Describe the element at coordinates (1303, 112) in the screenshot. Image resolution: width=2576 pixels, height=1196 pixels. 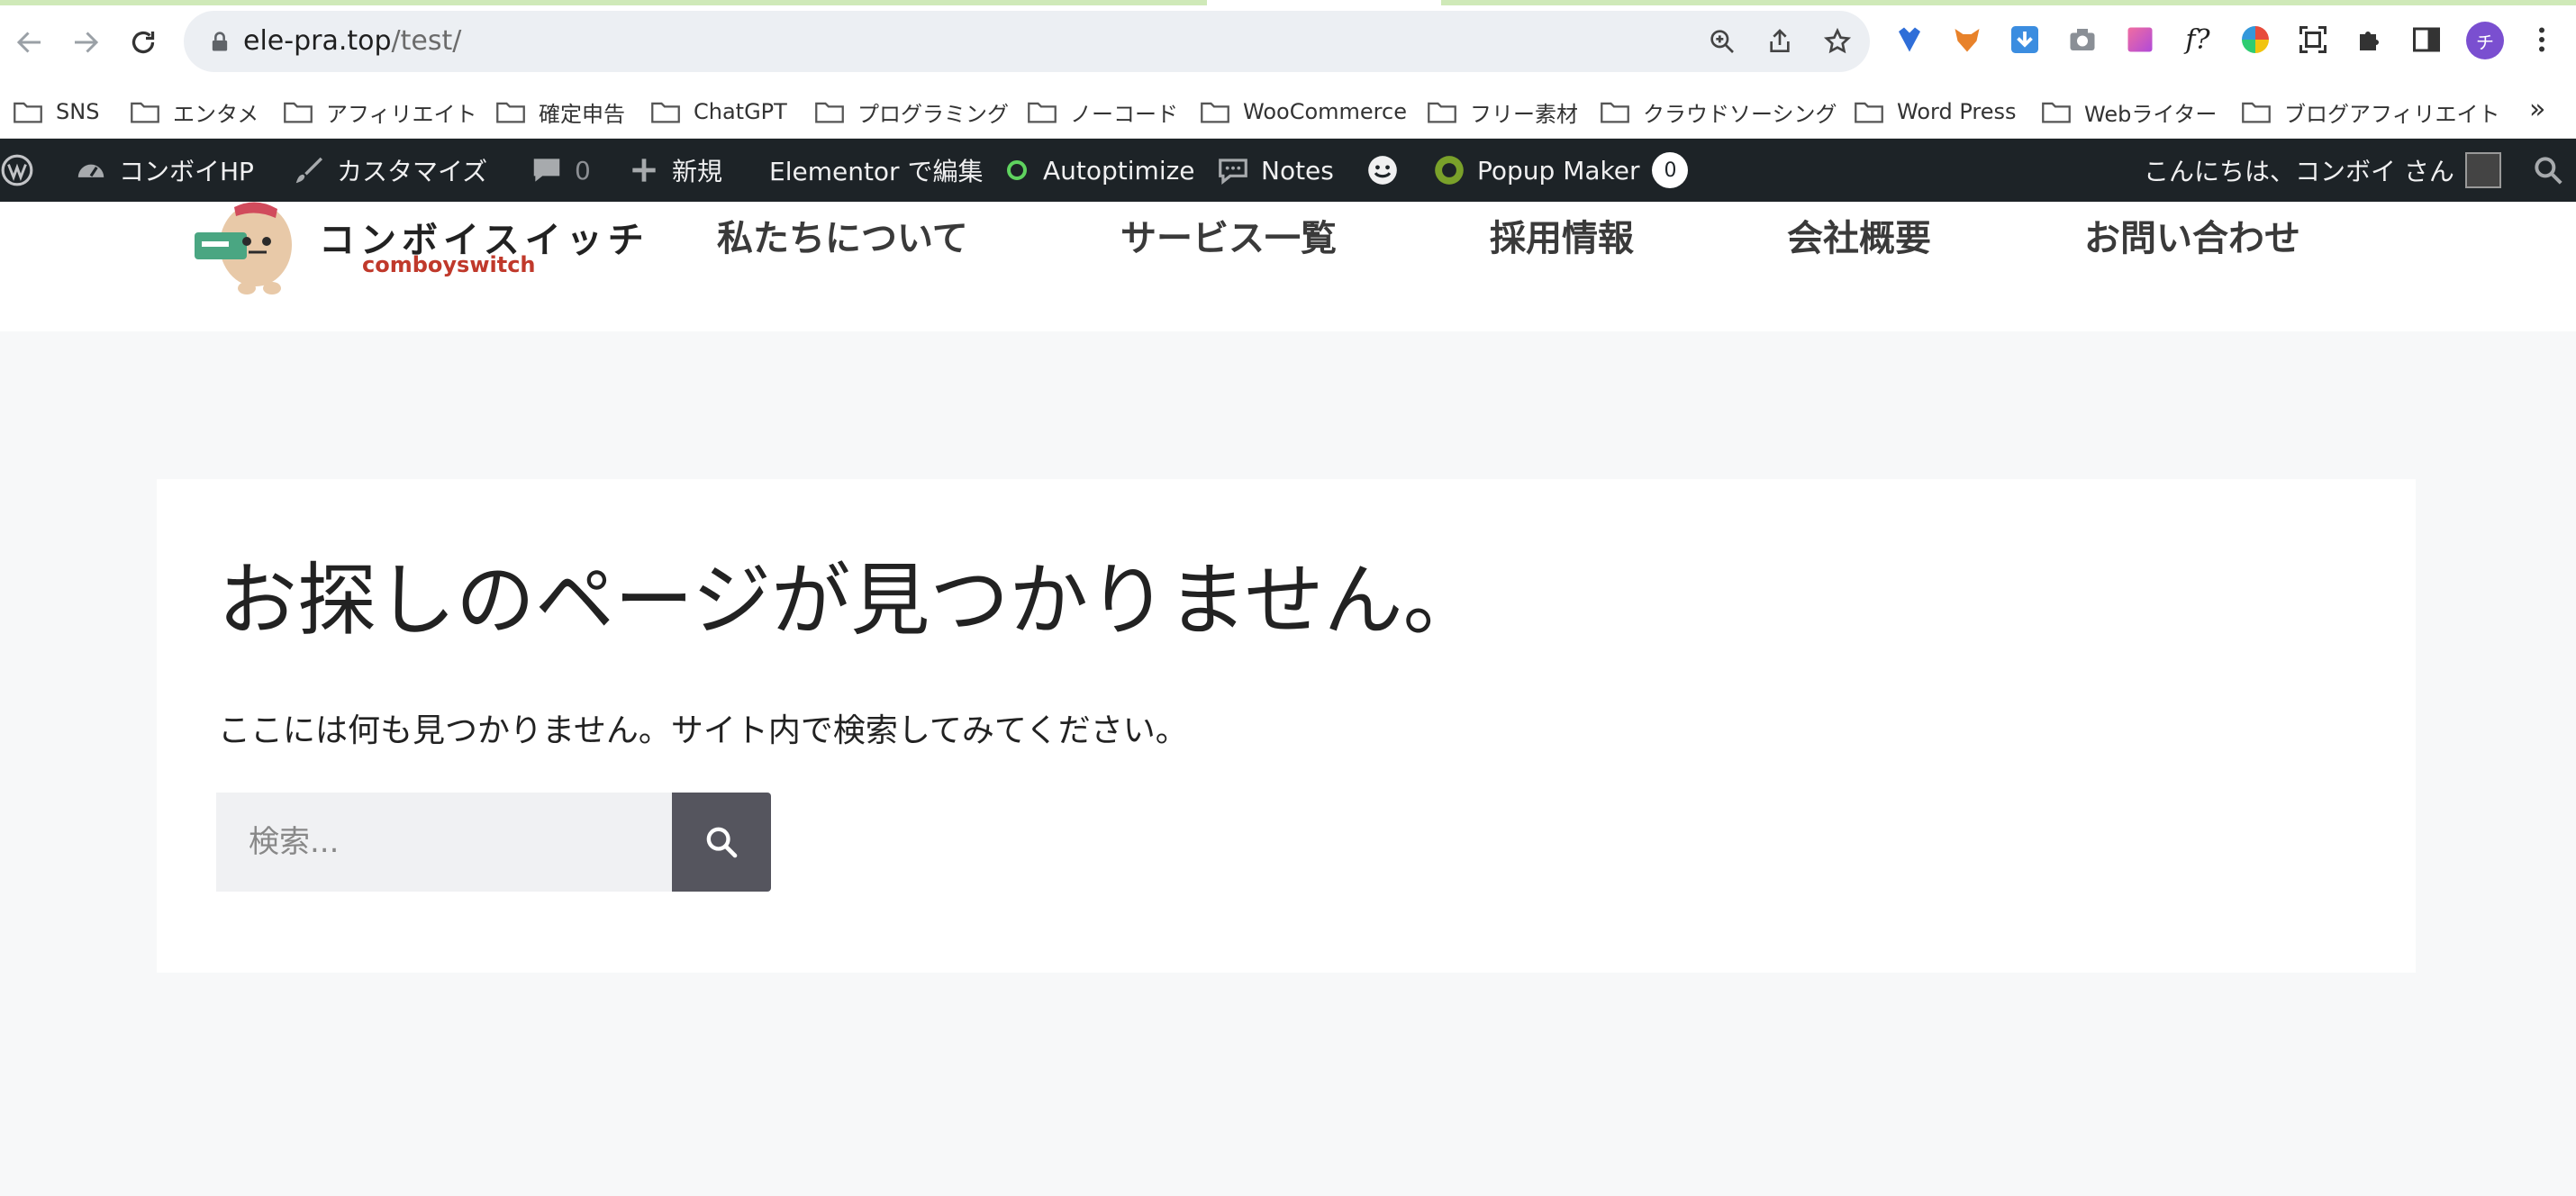
I see `bookmark-folder: WooCommerce` at that location.